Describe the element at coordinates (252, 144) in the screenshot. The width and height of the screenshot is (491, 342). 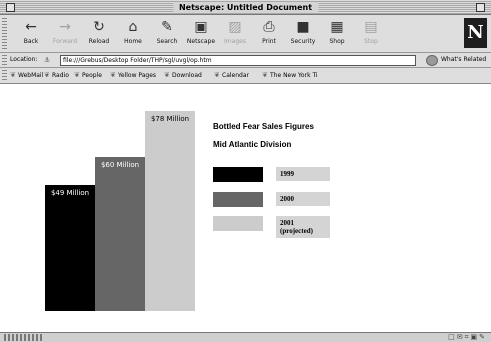
I see `chart-subtitle: Mid Atlantic Division` at that location.